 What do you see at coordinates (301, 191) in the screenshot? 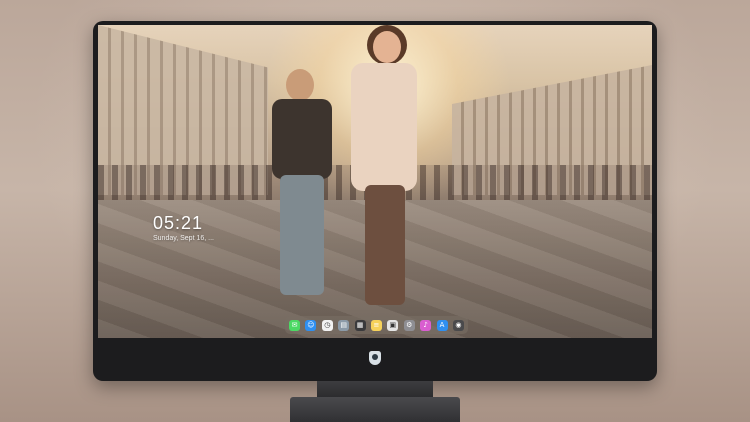
I see `man-figure` at bounding box center [301, 191].